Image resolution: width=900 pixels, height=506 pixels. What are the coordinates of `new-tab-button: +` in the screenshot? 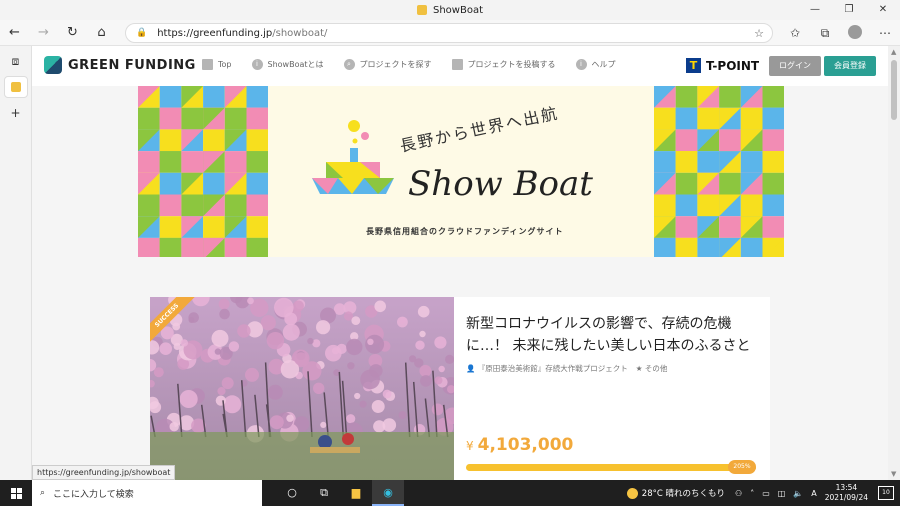 It's located at (16, 113).